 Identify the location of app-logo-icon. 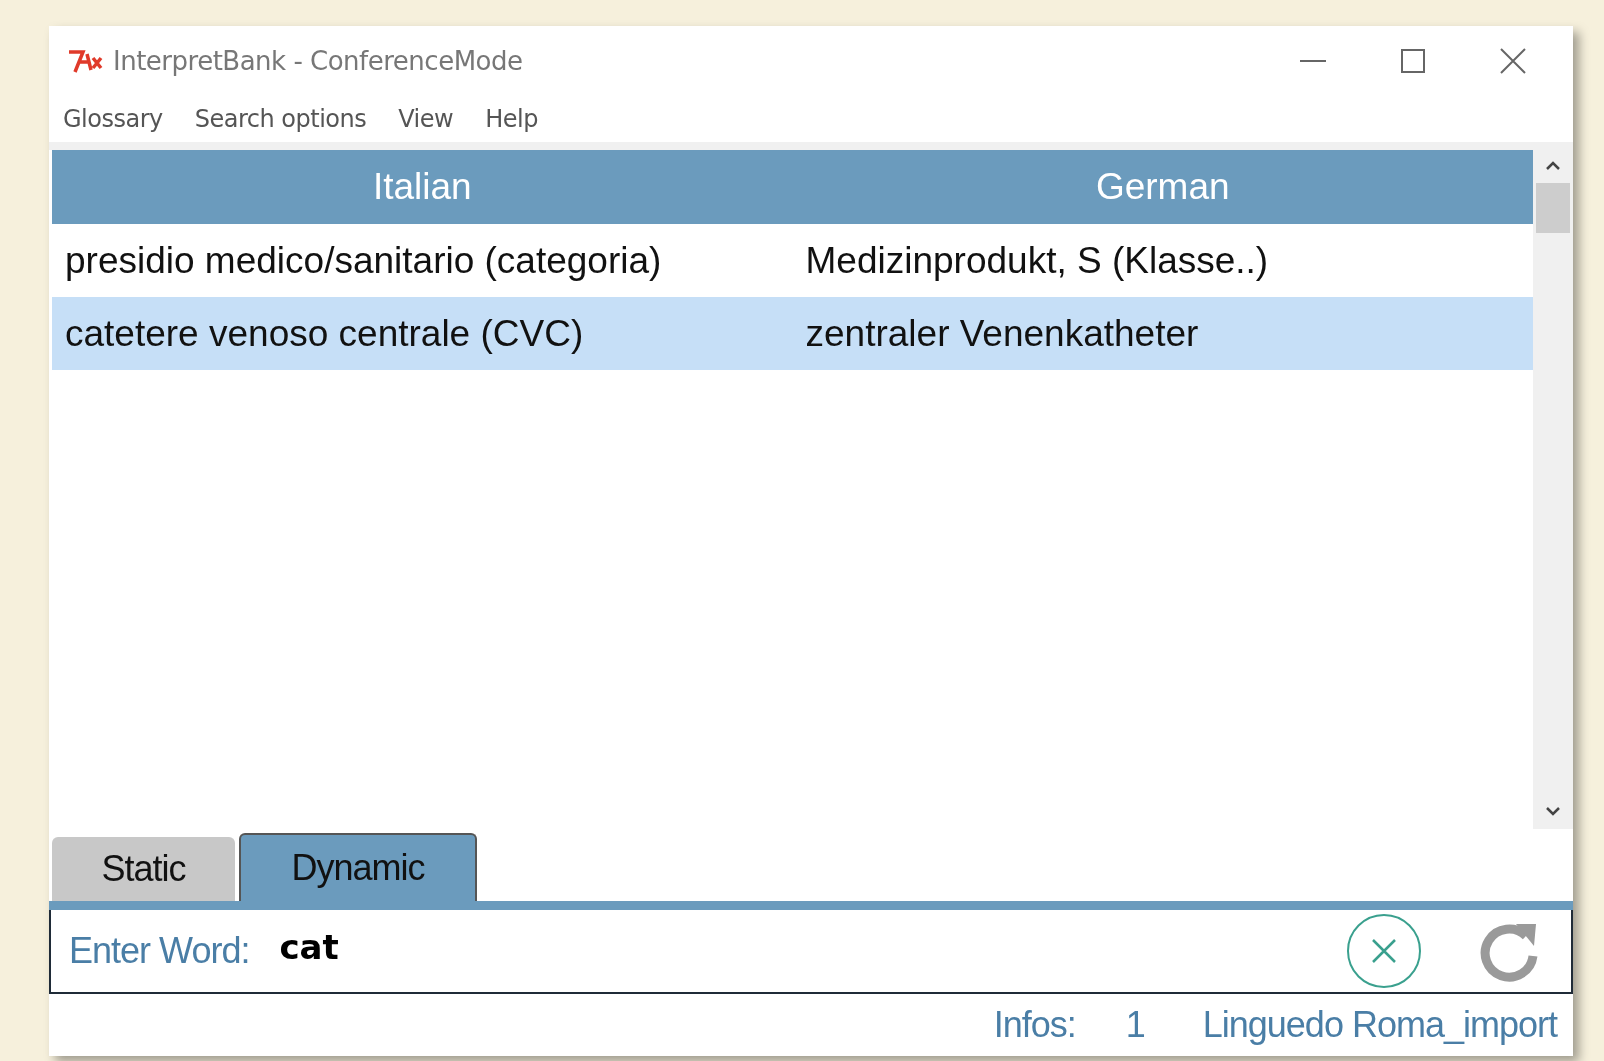
(85, 61).